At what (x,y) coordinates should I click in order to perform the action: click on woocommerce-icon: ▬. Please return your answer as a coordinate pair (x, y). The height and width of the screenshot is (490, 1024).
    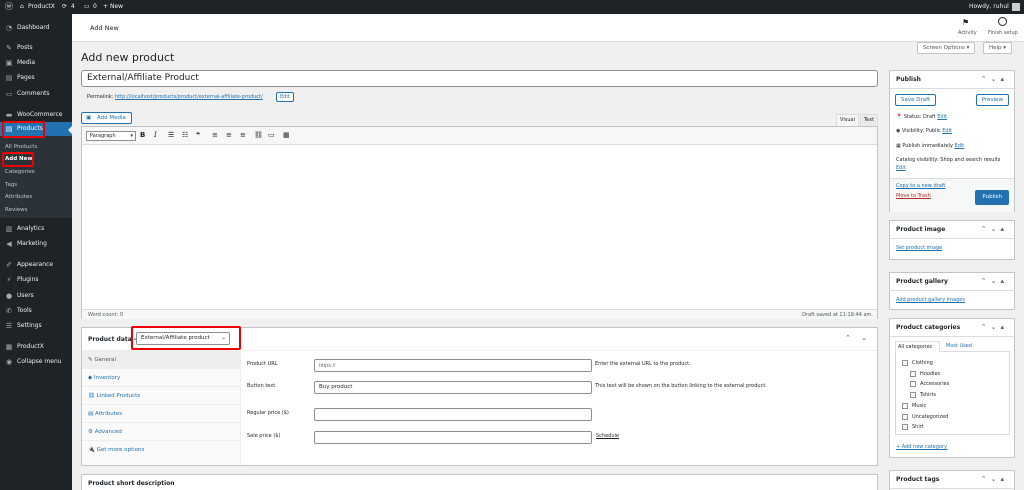
    Looking at the image, I should click on (9, 115).